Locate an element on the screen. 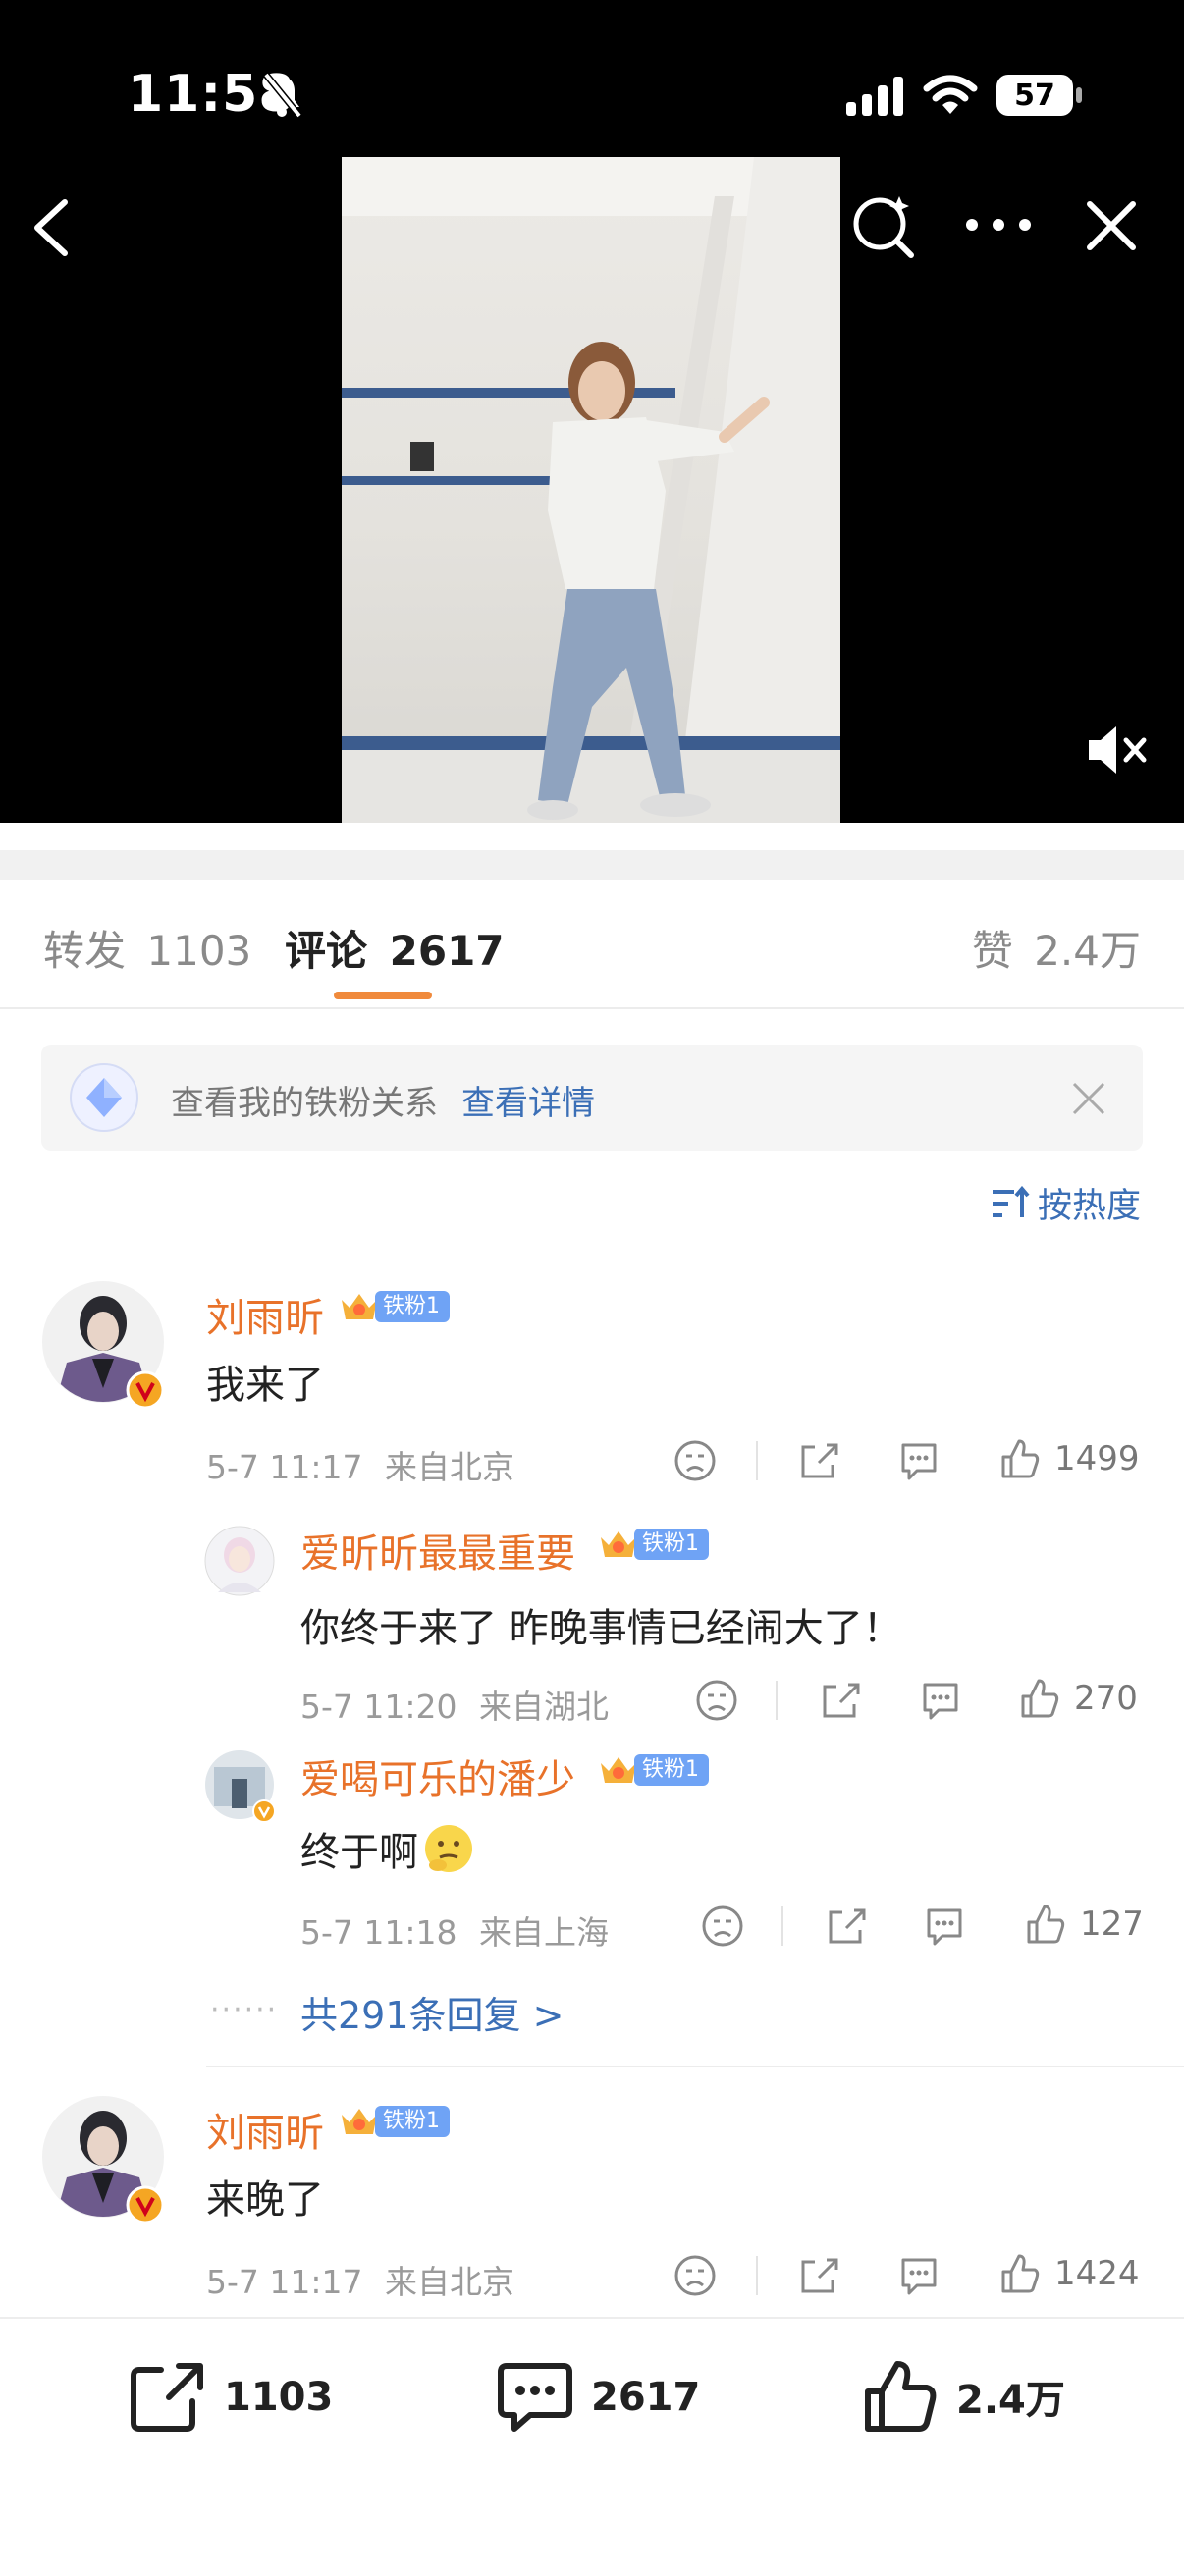 Image resolution: width=1184 pixels, height=2576 pixels. thinking-emoji-icon is located at coordinates (448, 1848).